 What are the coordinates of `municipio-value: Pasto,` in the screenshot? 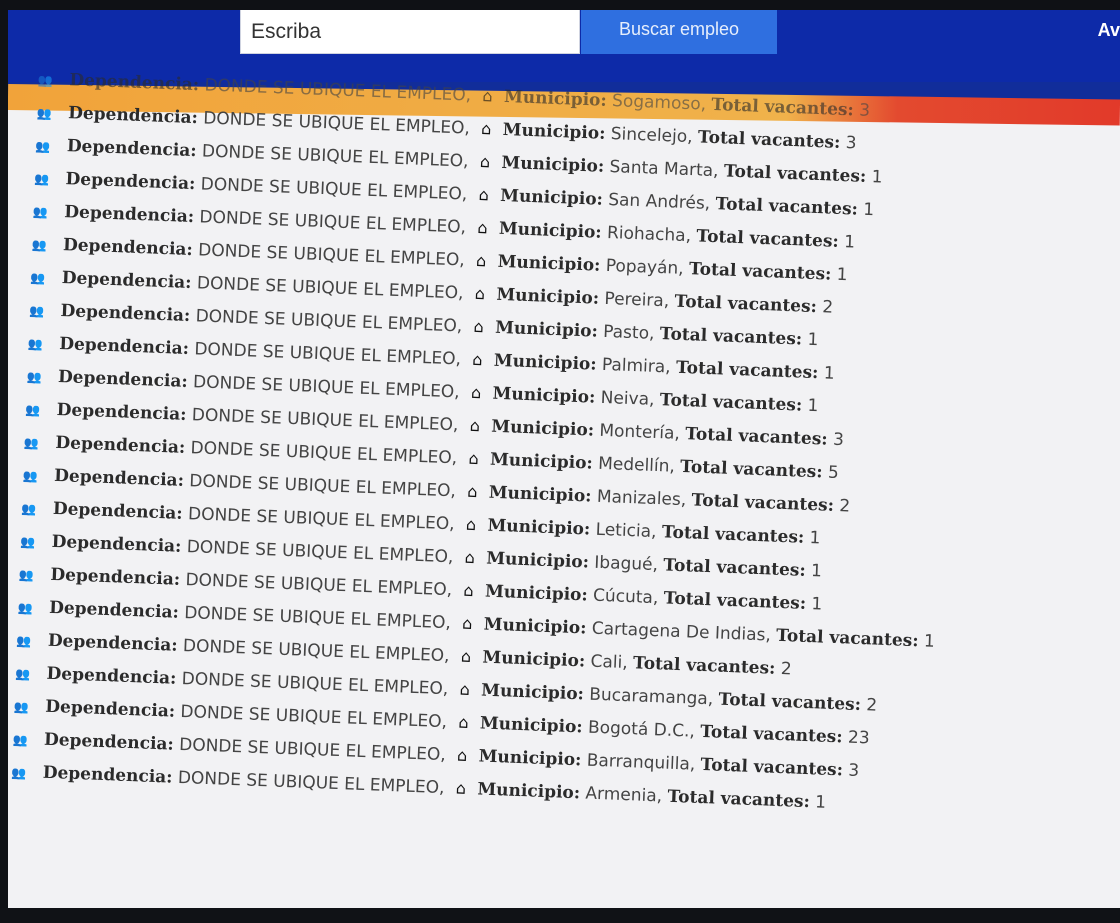 It's located at (628, 332).